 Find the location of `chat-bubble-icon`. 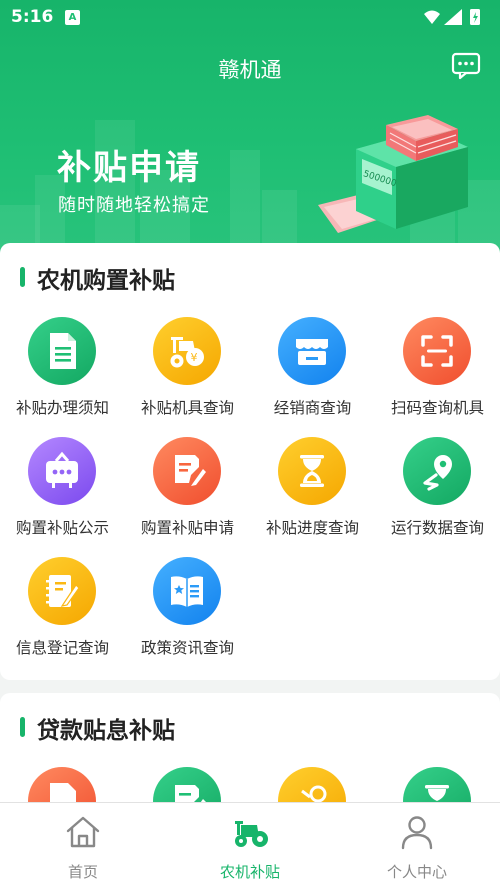

chat-bubble-icon is located at coordinates (466, 66).